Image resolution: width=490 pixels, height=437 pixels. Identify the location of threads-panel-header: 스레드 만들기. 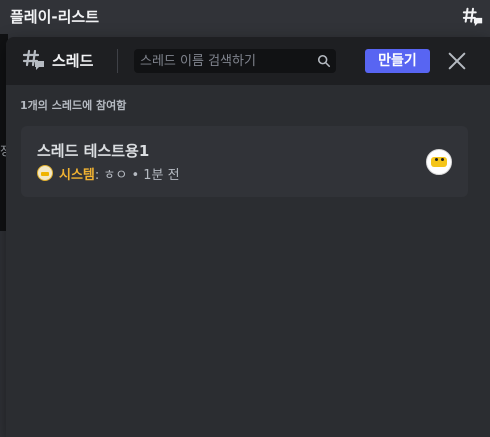
(248, 61).